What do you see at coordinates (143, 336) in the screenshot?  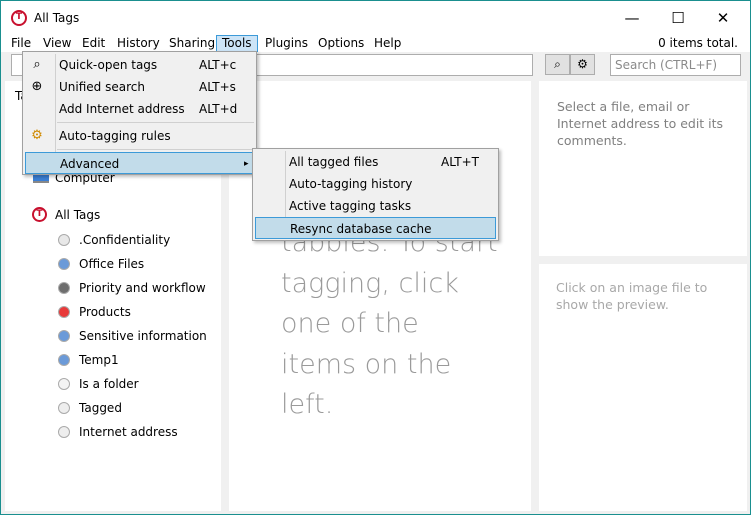 I see `tree-item-label: Sensitive information` at bounding box center [143, 336].